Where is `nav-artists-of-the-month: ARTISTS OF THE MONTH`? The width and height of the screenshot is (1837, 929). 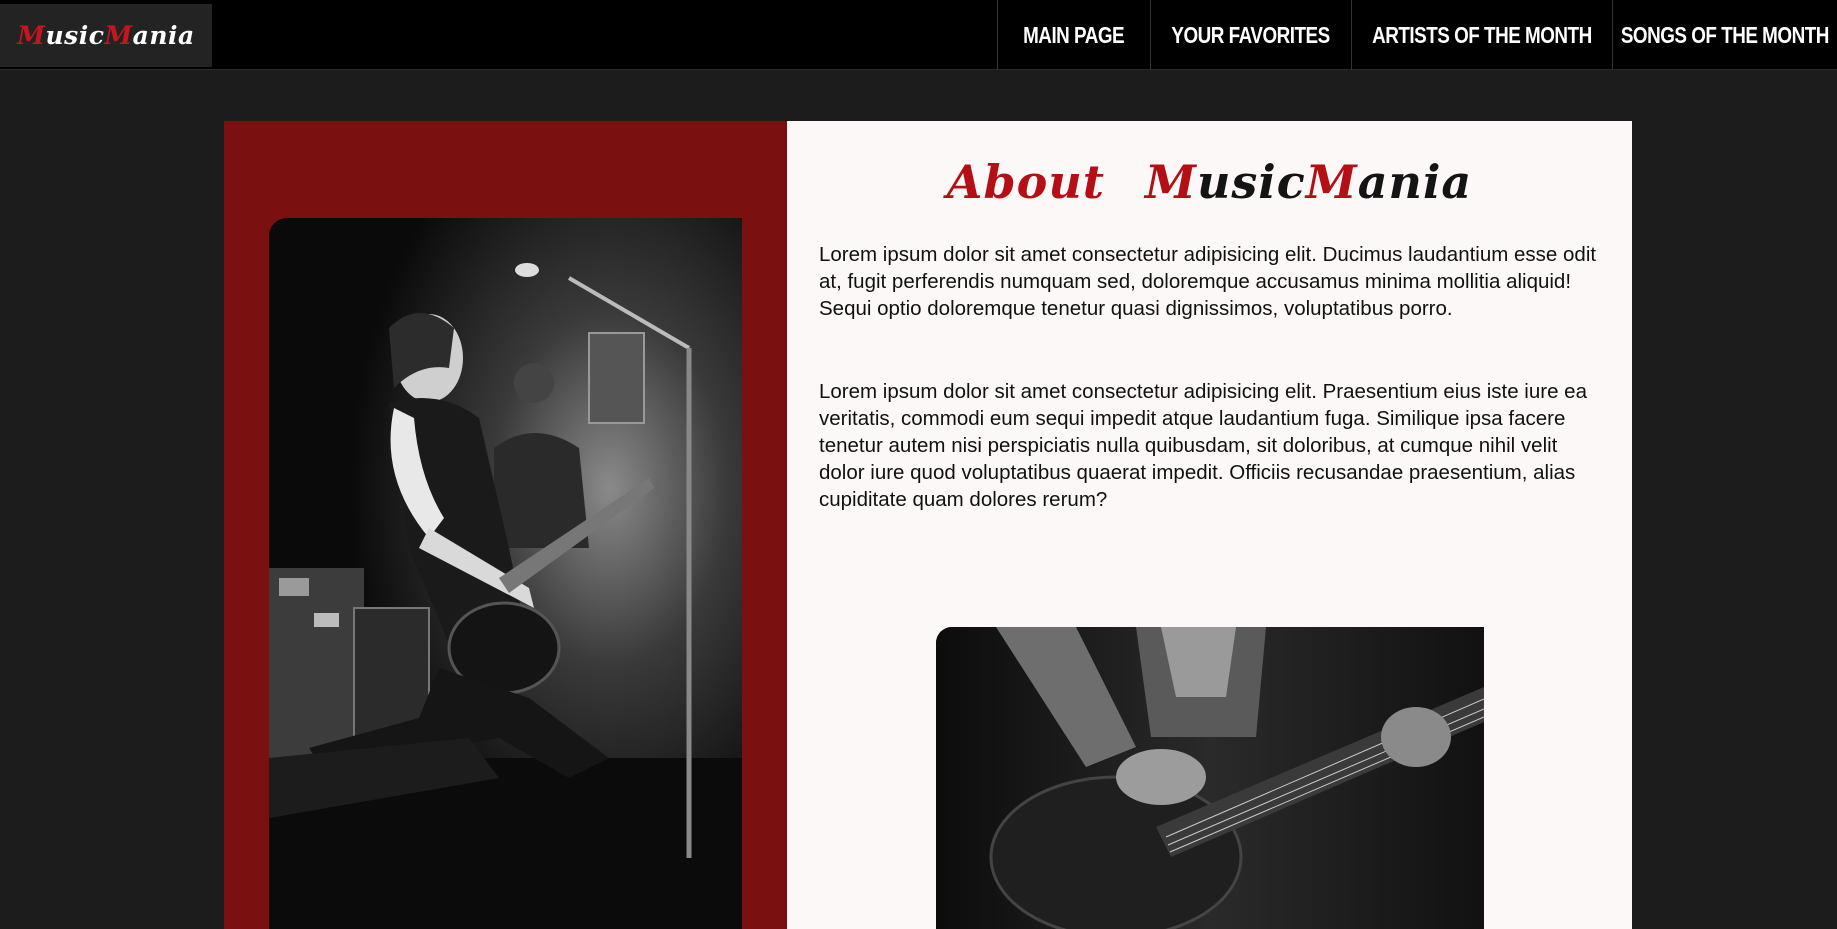 nav-artists-of-the-month: ARTISTS OF THE MONTH is located at coordinates (1481, 35).